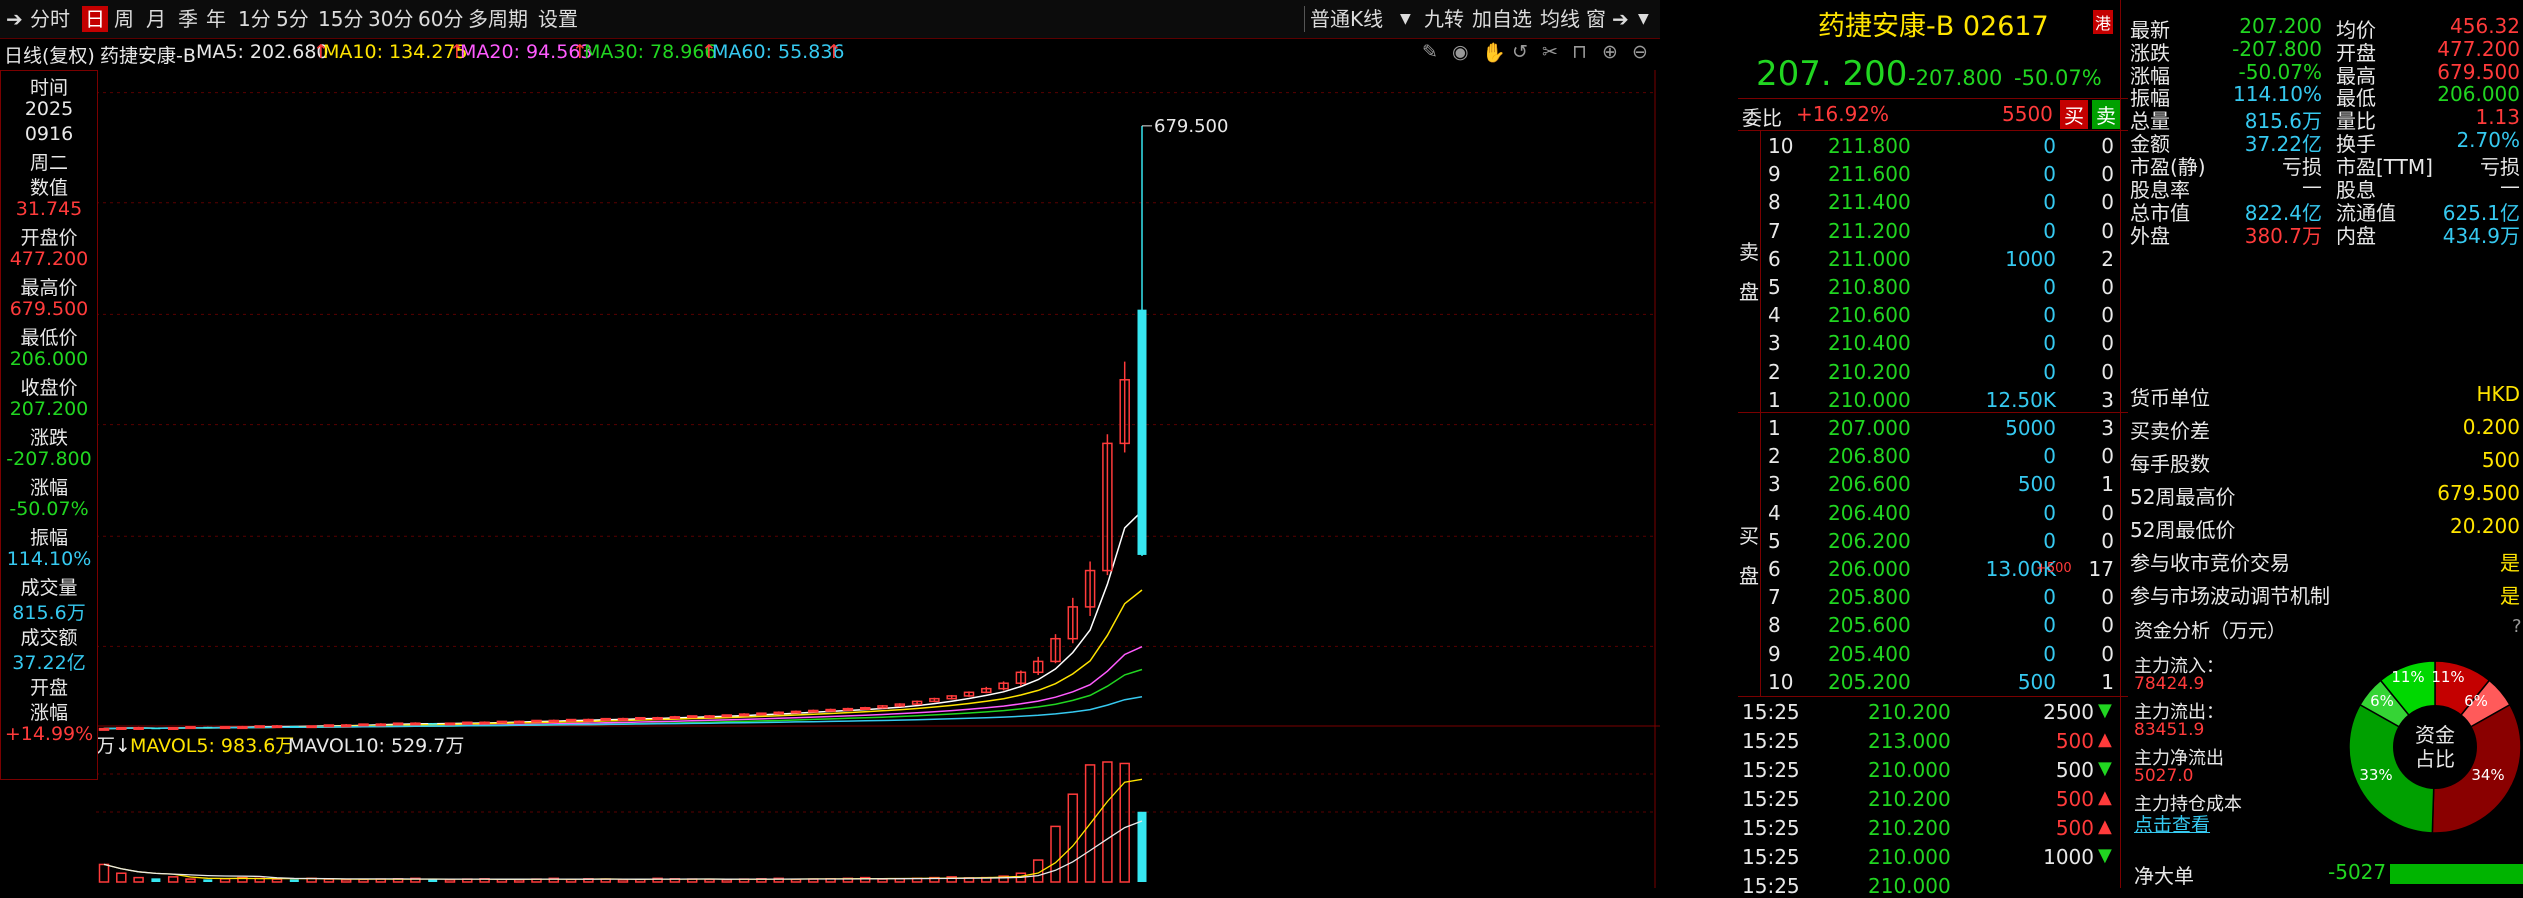 This screenshot has height=898, width=2523. I want to click on pie-label: 33%, so click(2375, 775).